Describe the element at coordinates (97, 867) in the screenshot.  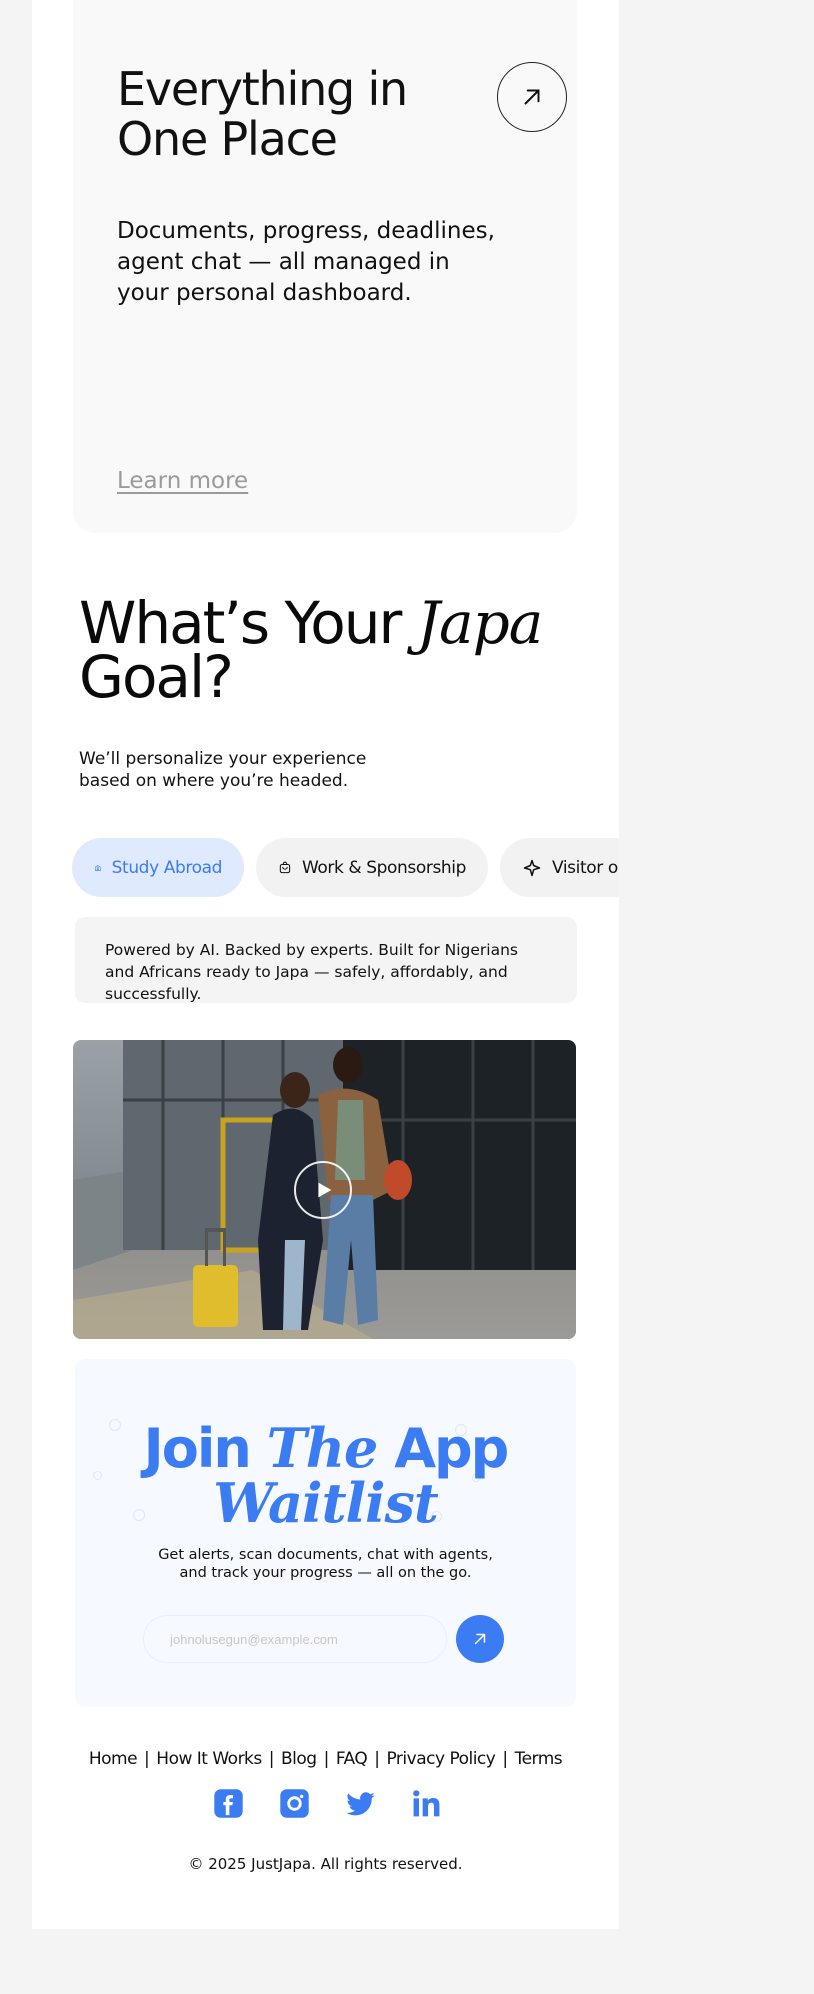
I see `school-icon` at that location.